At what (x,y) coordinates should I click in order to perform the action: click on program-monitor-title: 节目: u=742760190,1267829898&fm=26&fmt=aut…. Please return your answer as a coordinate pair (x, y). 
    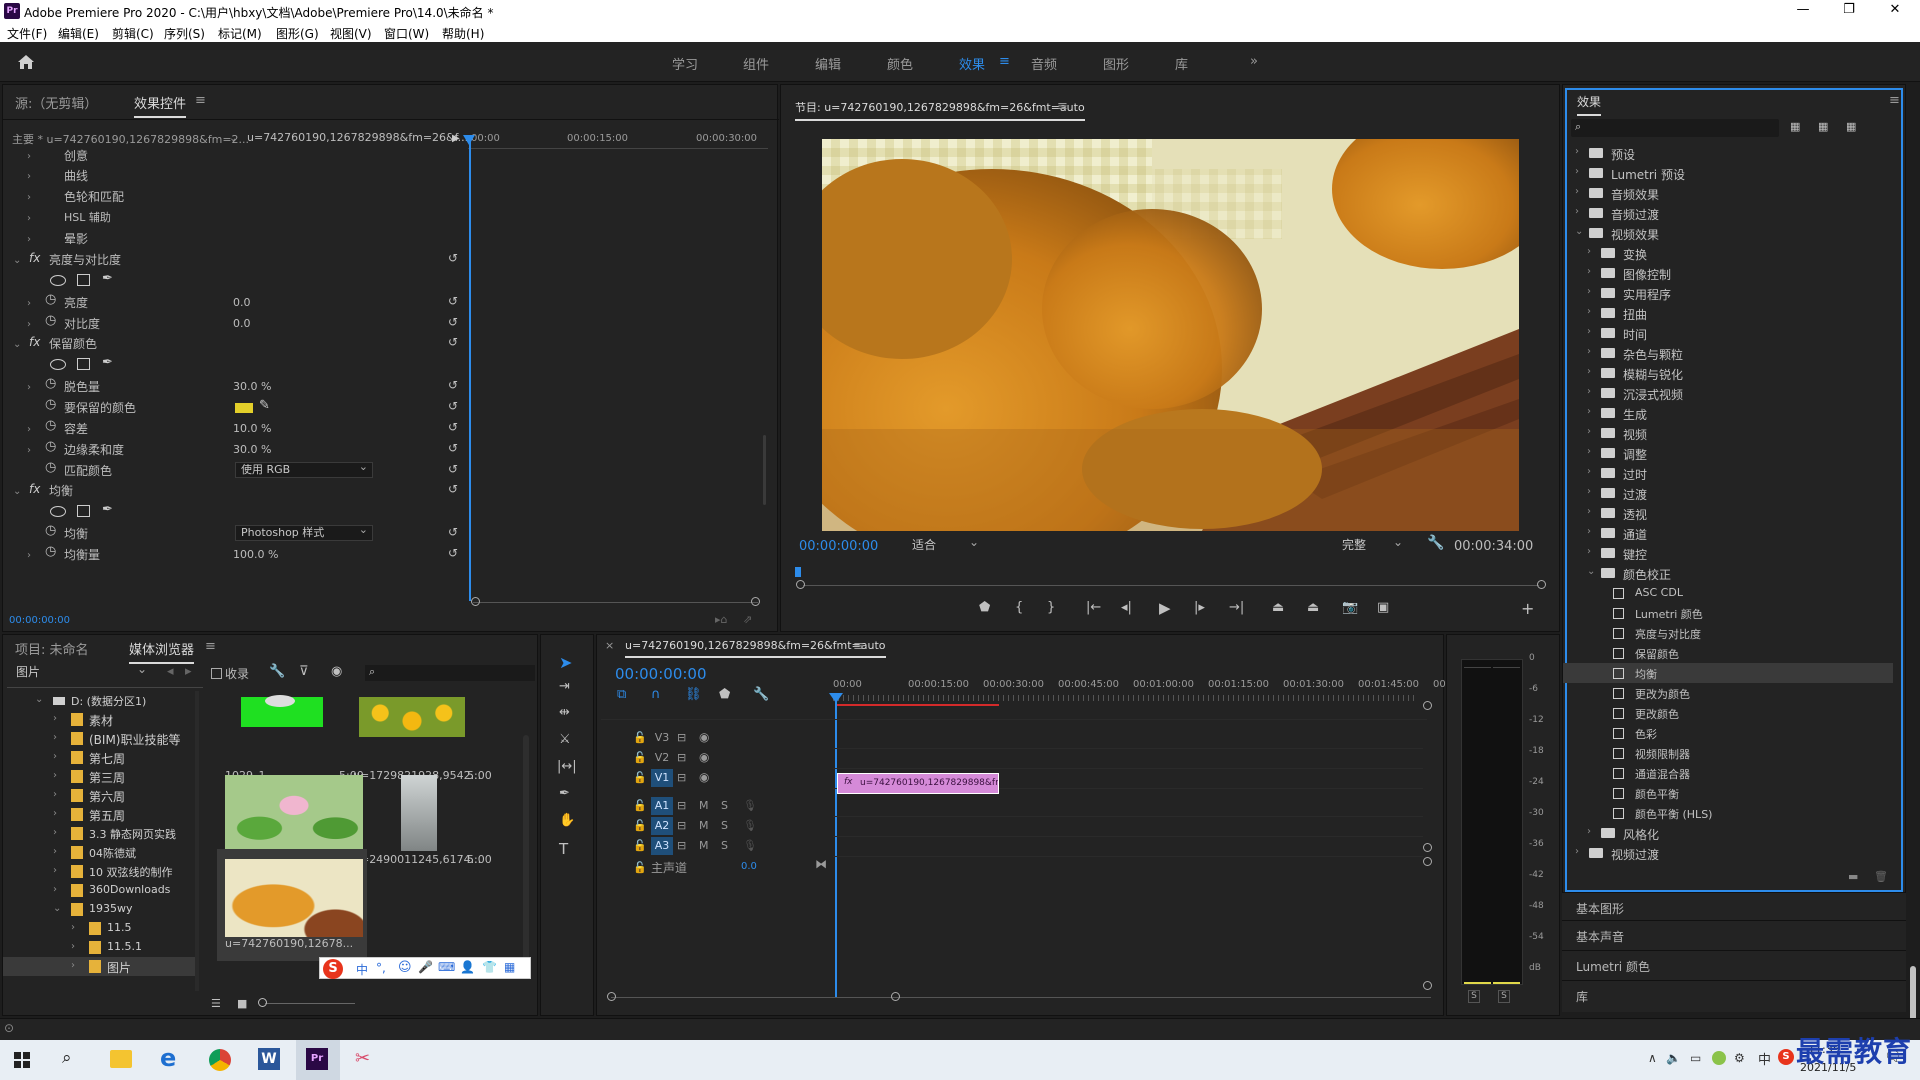
    Looking at the image, I should click on (940, 110).